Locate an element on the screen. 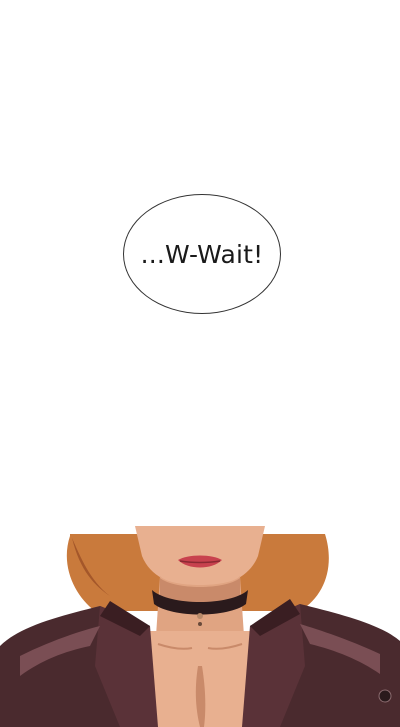 The image size is (400, 727). speech-bubble: ...W-Wait! is located at coordinates (202, 254).